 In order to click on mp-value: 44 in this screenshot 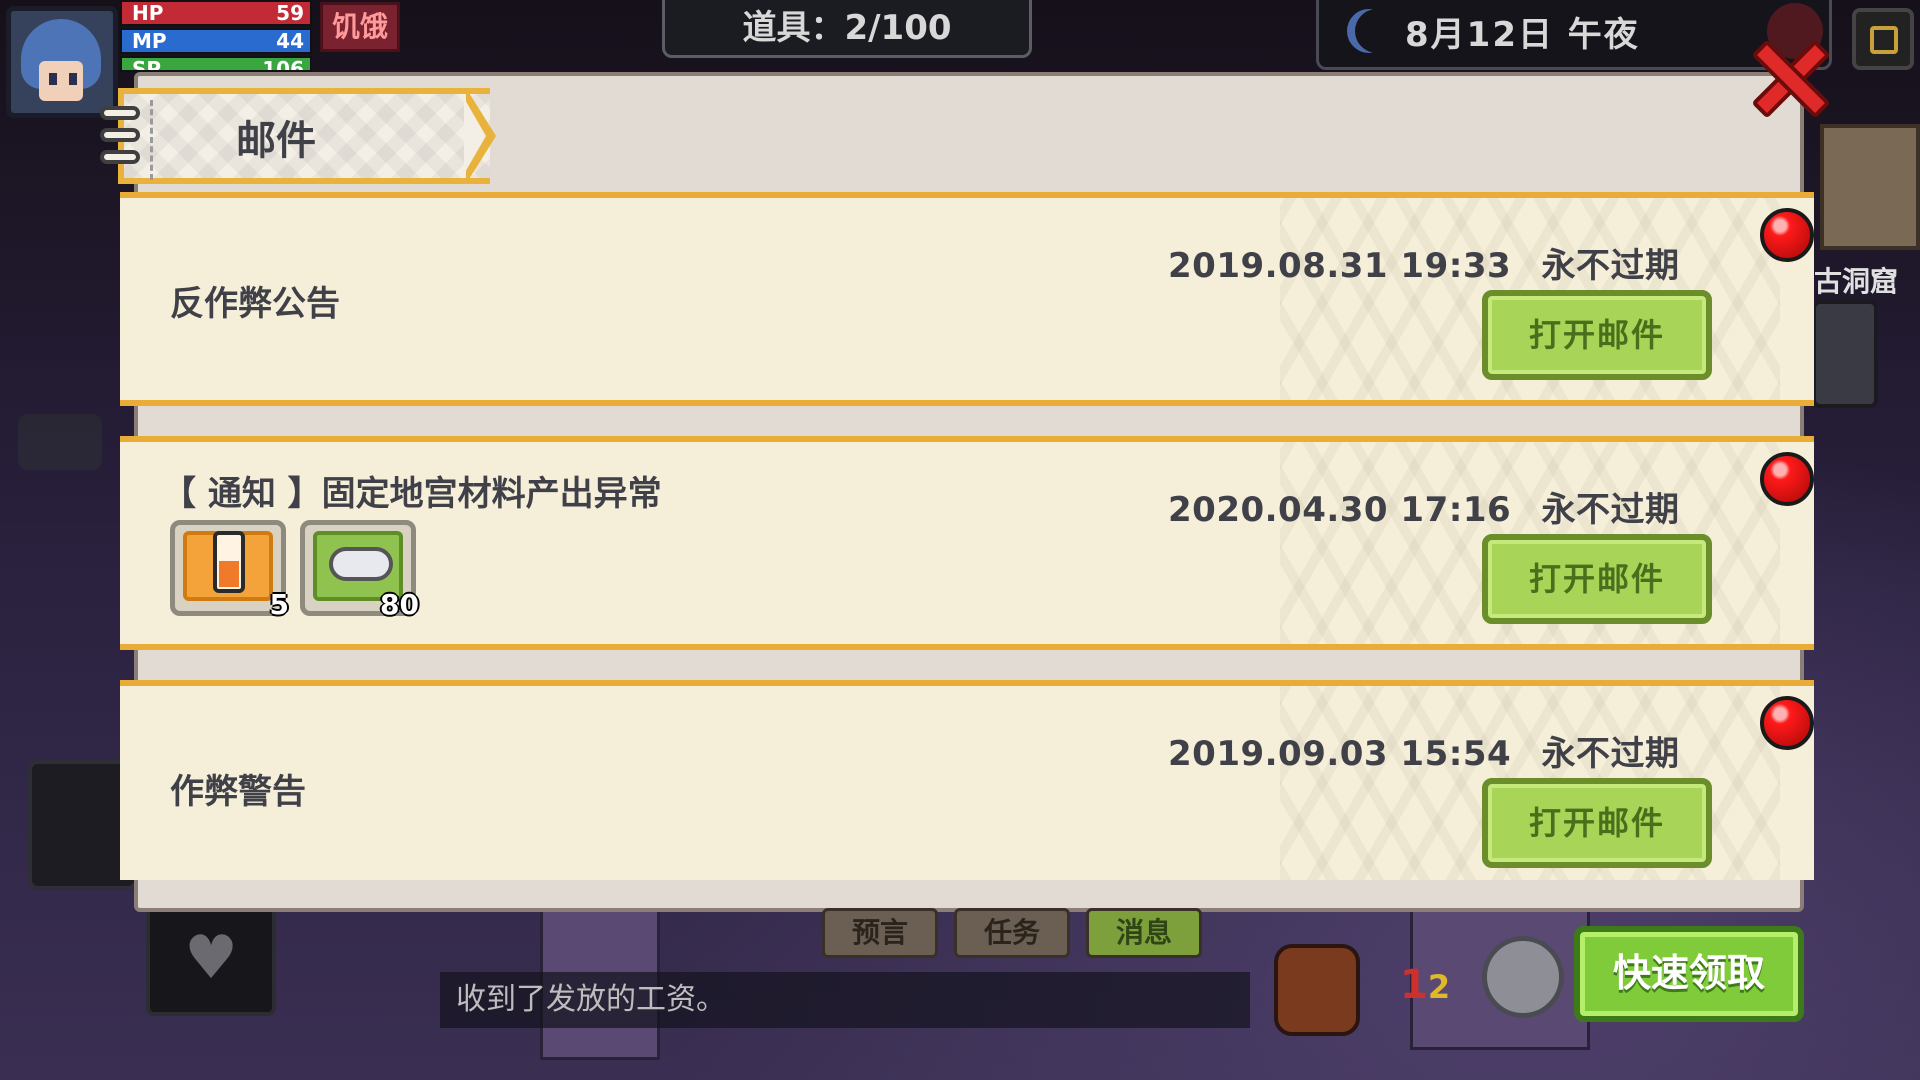, I will do `click(290, 41)`.